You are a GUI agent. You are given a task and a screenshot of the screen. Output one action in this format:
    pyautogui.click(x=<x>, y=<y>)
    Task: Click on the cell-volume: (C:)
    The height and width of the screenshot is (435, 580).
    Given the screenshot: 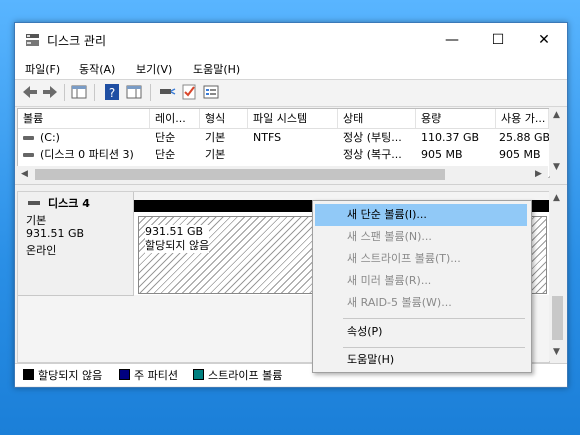 What is the action you would take?
    pyautogui.click(x=50, y=137)
    